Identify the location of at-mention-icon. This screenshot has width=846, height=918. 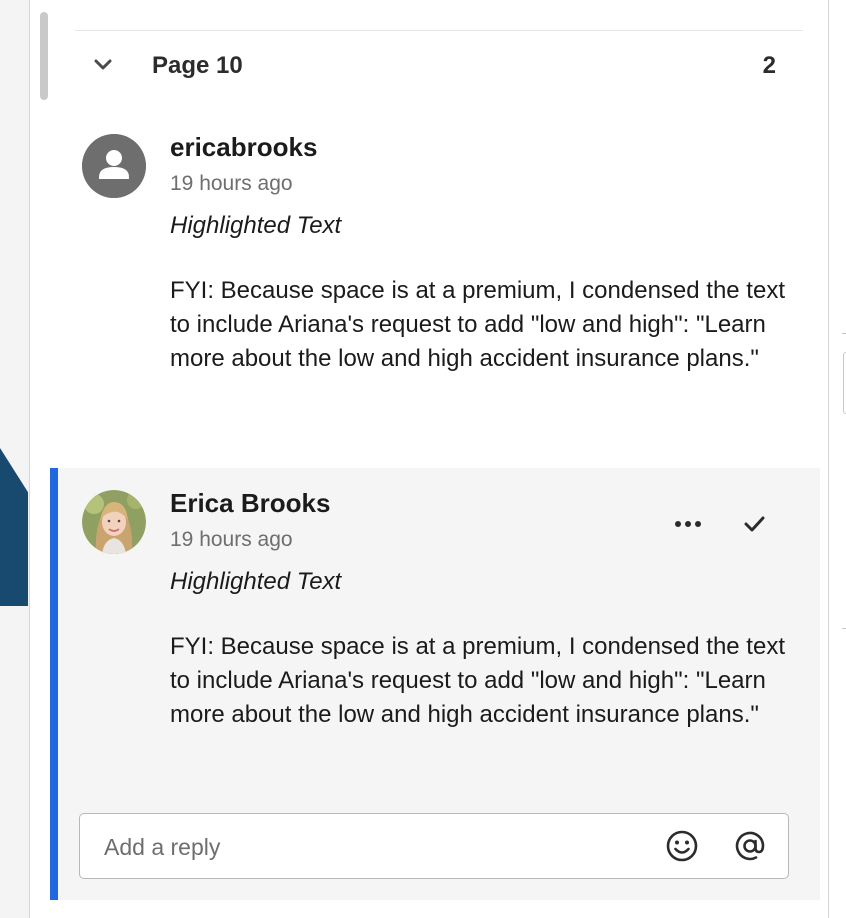
(750, 846).